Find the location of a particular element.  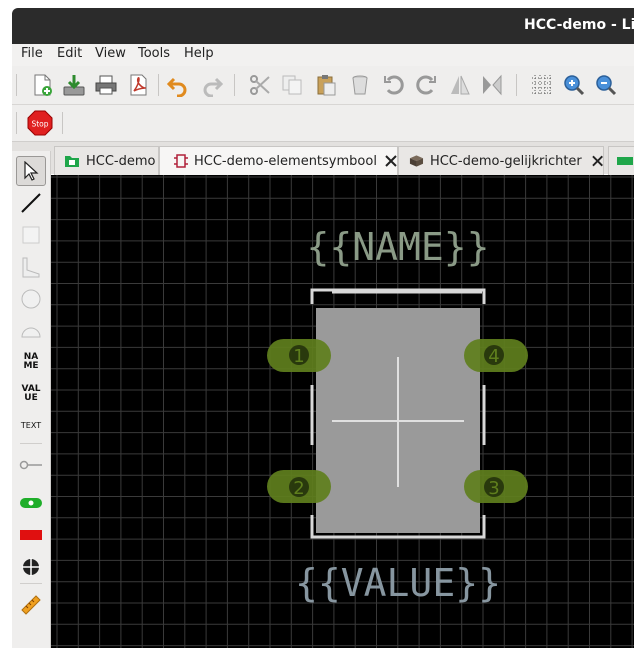

secondary-toolbar: Stop is located at coordinates (323, 123).